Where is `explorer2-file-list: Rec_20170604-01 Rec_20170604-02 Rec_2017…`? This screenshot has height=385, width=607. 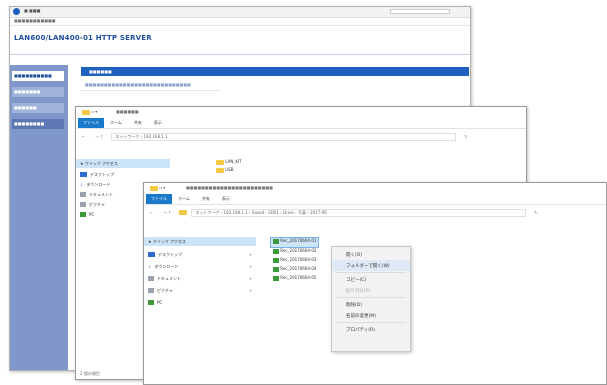
explorer2-file-list: Rec_20170604-01 Rec_20170604-02 Rec_2017… is located at coordinates (295, 260).